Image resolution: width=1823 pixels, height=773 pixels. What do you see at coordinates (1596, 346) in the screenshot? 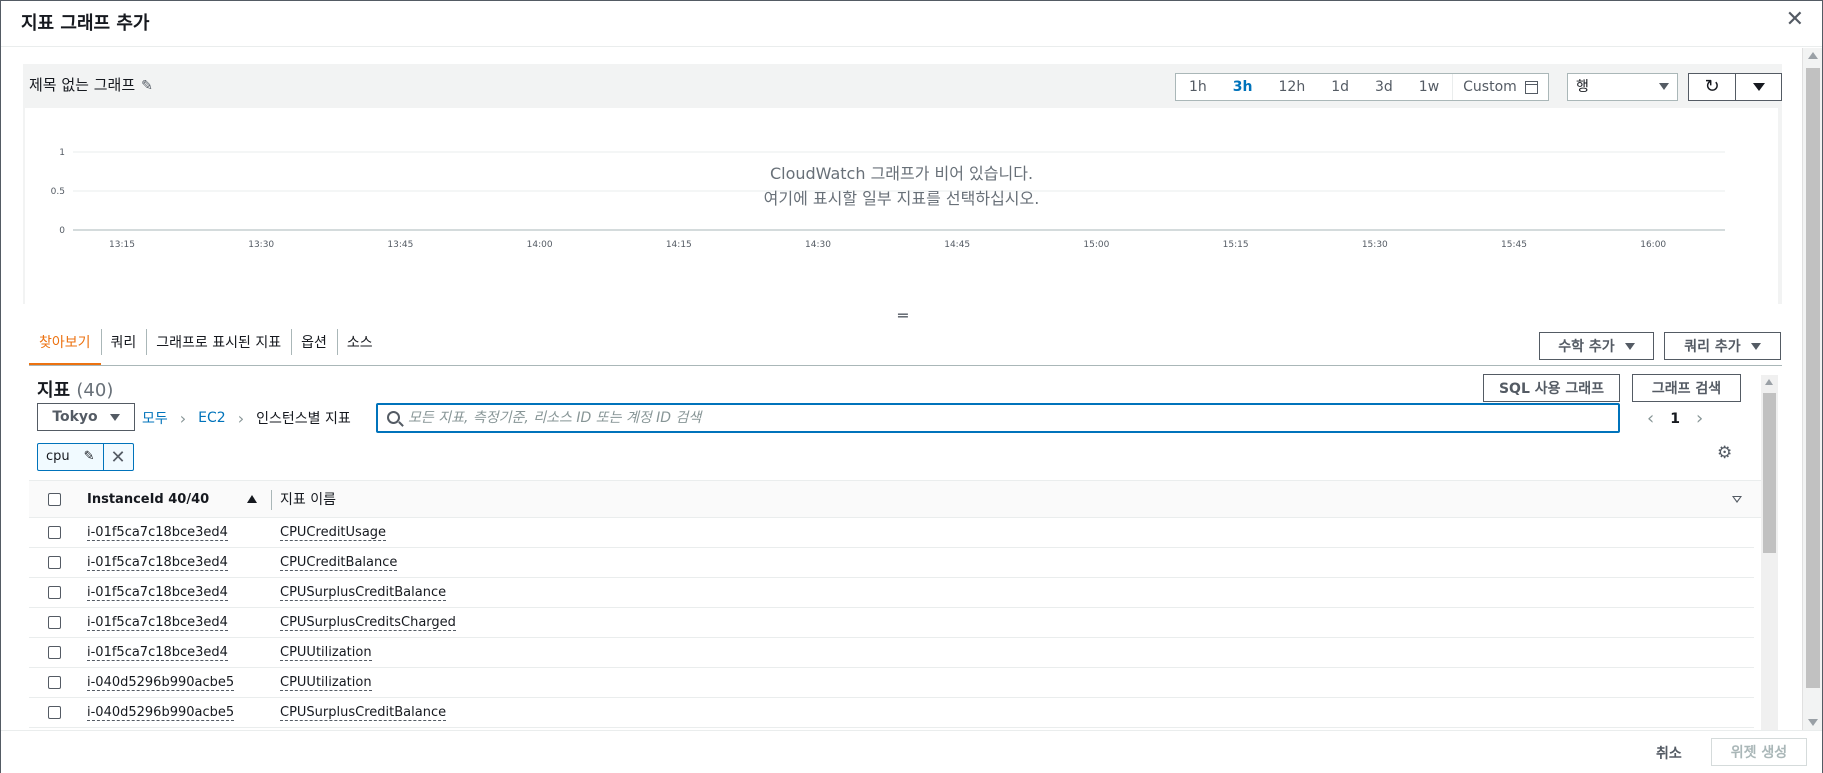
I see `add-math-button: 수학 추가` at bounding box center [1596, 346].